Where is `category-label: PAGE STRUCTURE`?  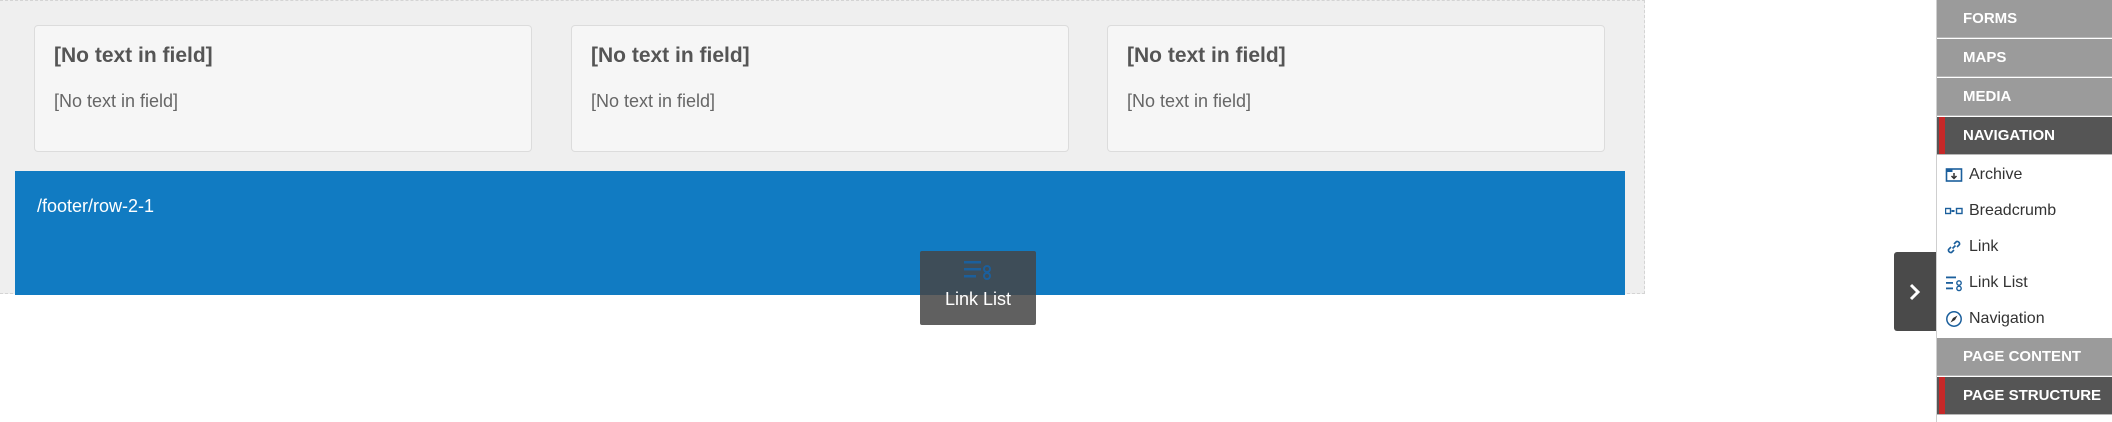 category-label: PAGE STRUCTURE is located at coordinates (2032, 395).